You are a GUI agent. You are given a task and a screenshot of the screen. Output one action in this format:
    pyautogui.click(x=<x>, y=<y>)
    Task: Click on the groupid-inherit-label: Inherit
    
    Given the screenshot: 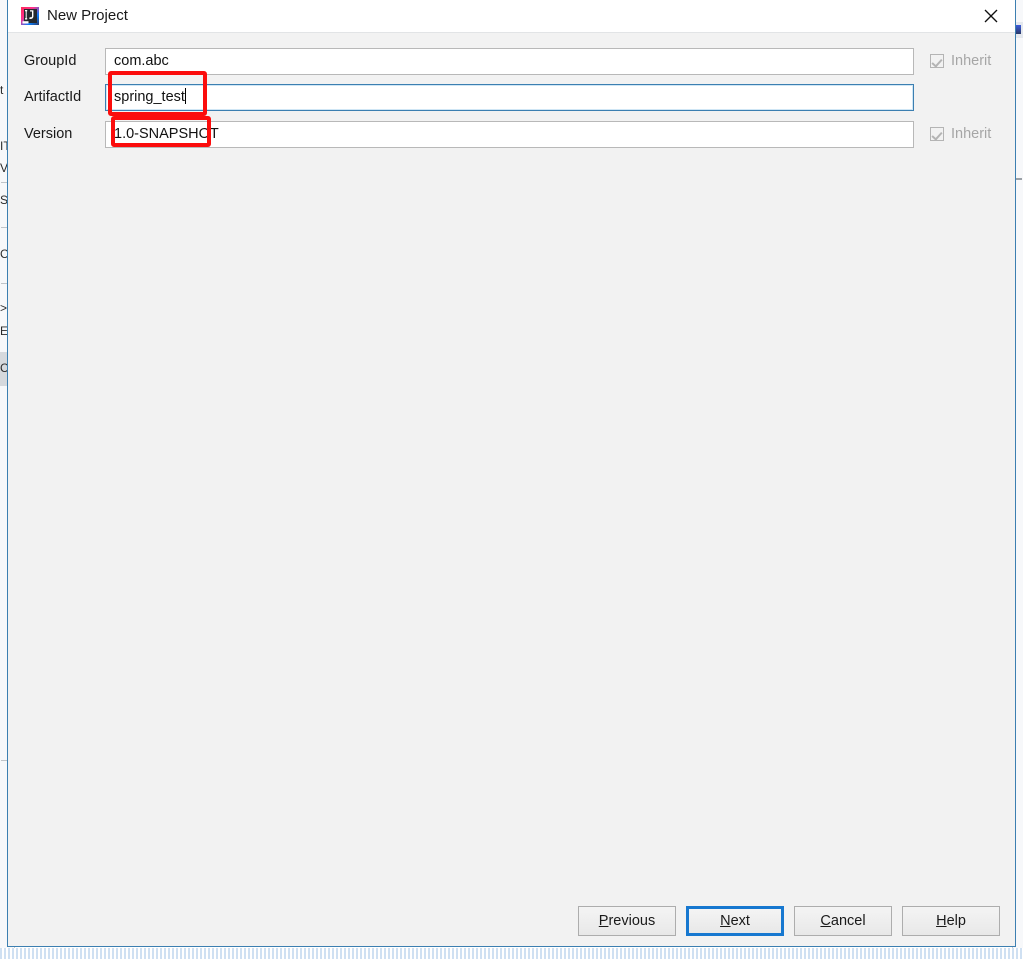 What is the action you would take?
    pyautogui.click(x=971, y=61)
    